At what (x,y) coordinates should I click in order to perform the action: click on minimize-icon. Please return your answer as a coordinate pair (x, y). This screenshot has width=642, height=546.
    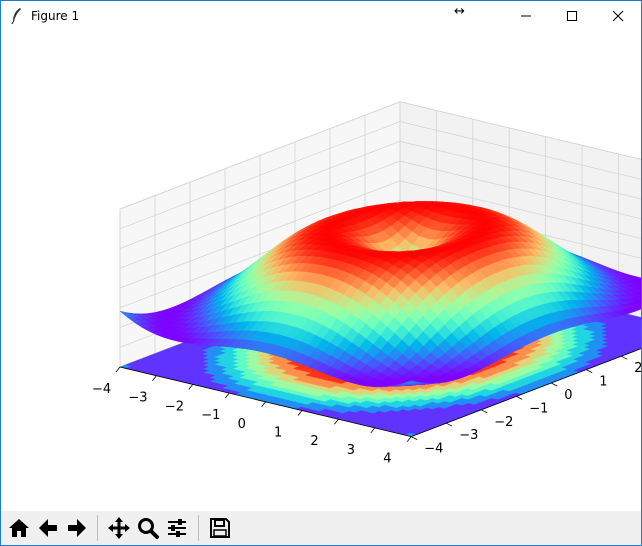
    Looking at the image, I should click on (526, 16).